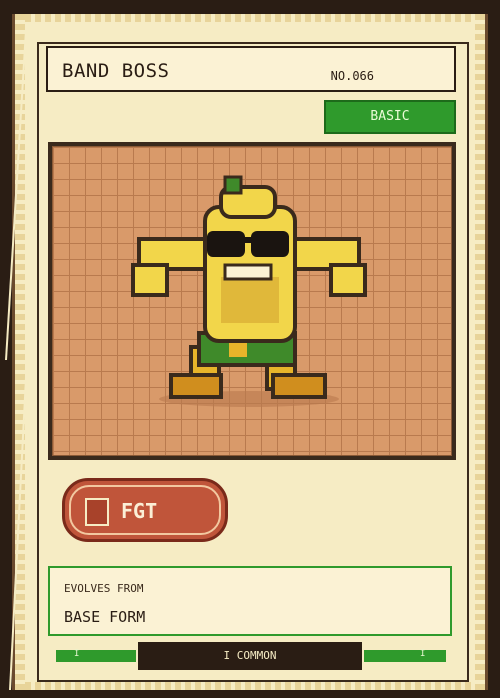 Image resolution: width=500 pixels, height=698 pixels. I want to click on top-border-stripe, so click(250, 18).